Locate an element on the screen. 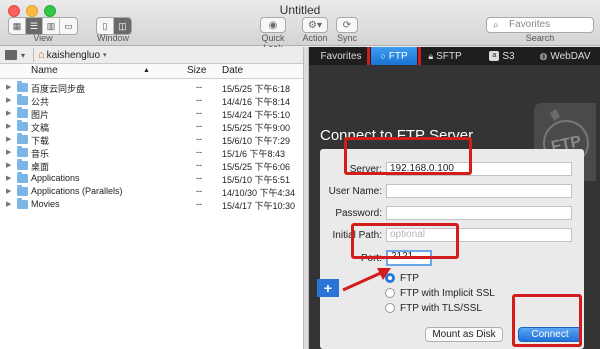  file-date: 15/4/17 下午10:30 is located at coordinates (259, 206).